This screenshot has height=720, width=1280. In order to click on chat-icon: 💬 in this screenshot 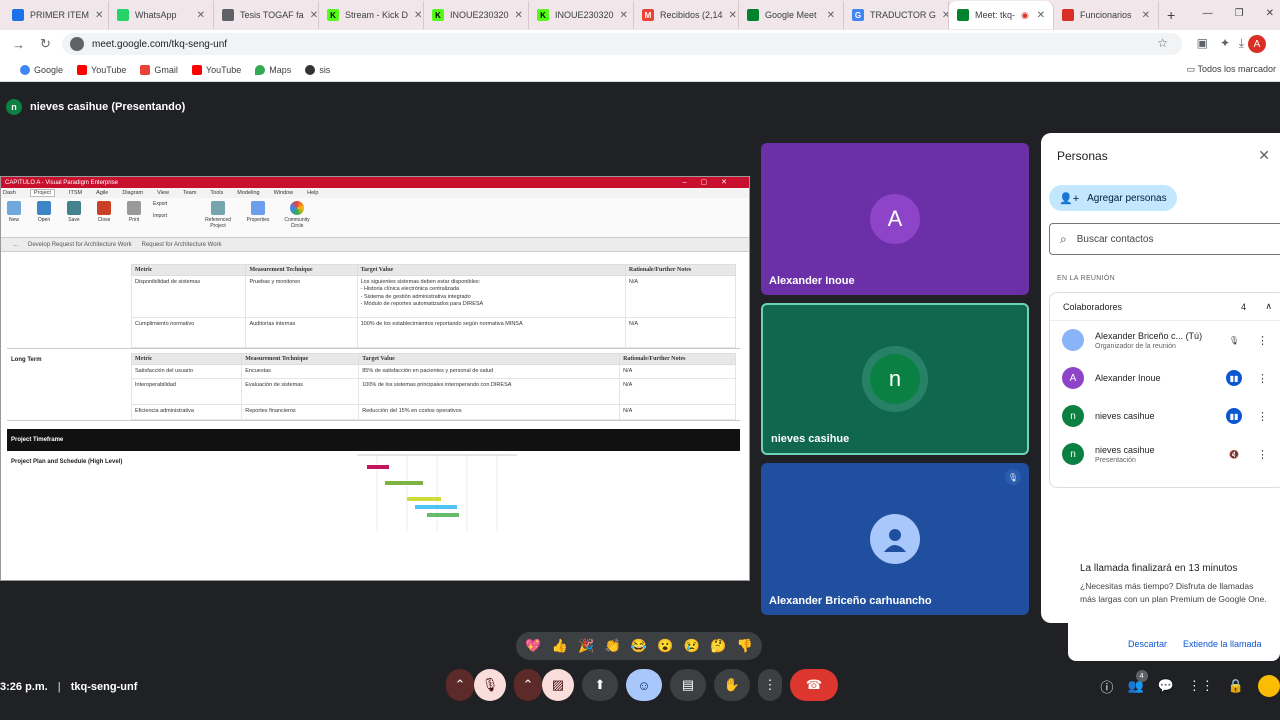, I will do `click(1166, 686)`.